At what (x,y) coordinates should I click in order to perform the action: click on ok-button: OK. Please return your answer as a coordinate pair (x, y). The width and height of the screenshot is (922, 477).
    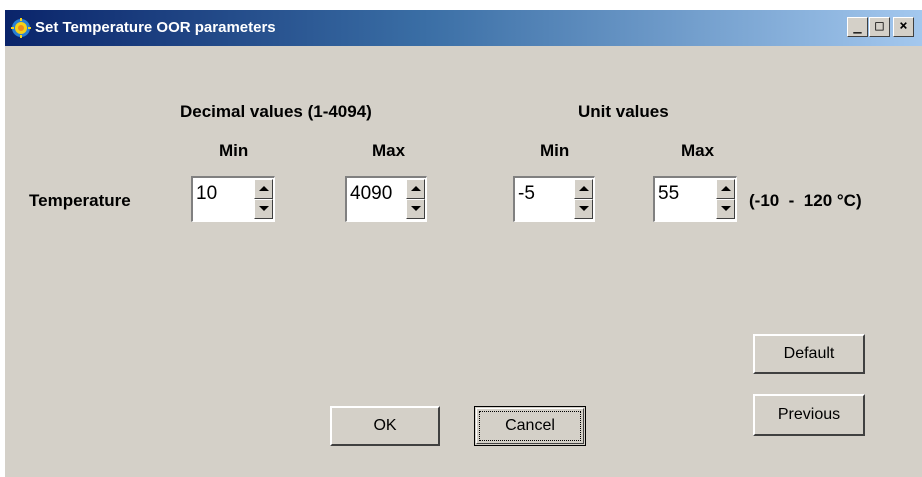
    Looking at the image, I should click on (385, 426).